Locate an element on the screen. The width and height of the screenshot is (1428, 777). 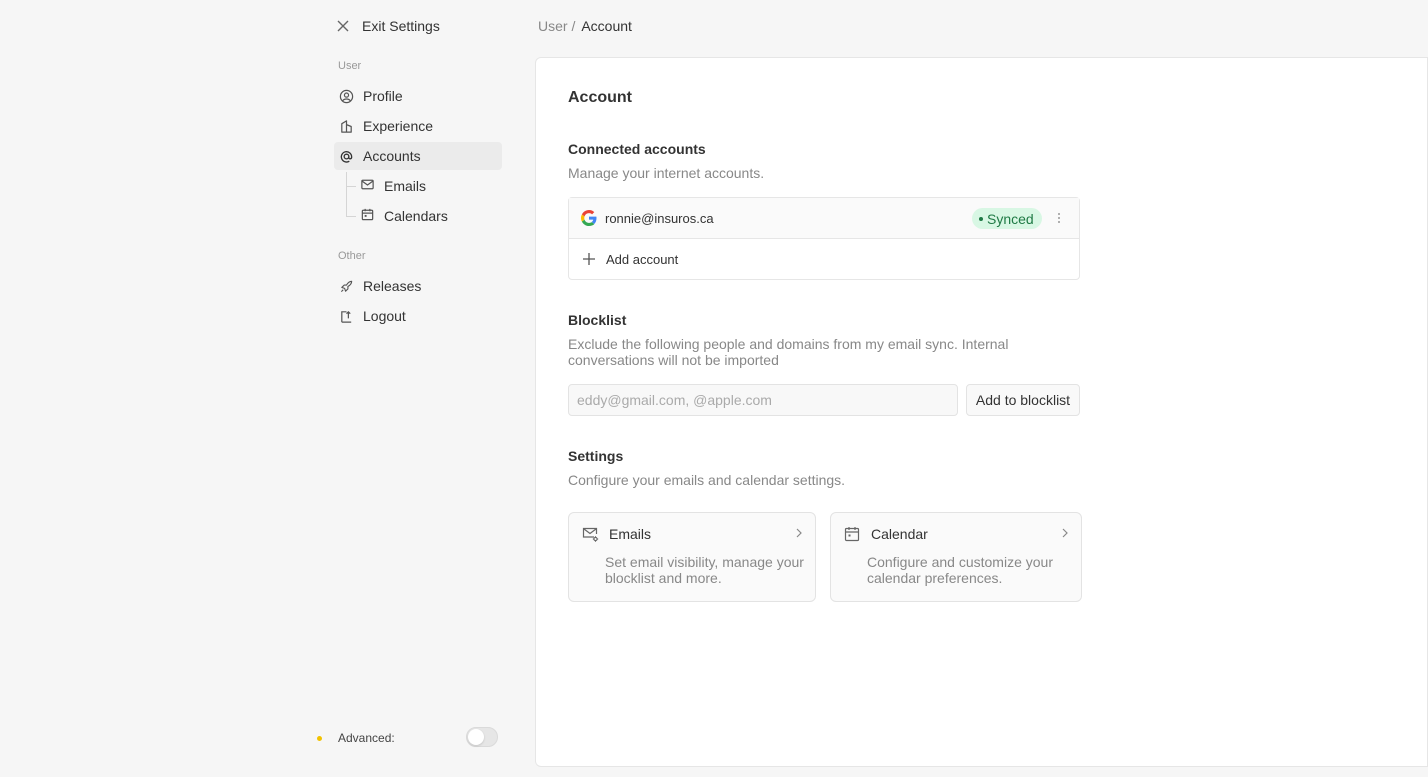
sidebar-item-label: Profile is located at coordinates (383, 96).